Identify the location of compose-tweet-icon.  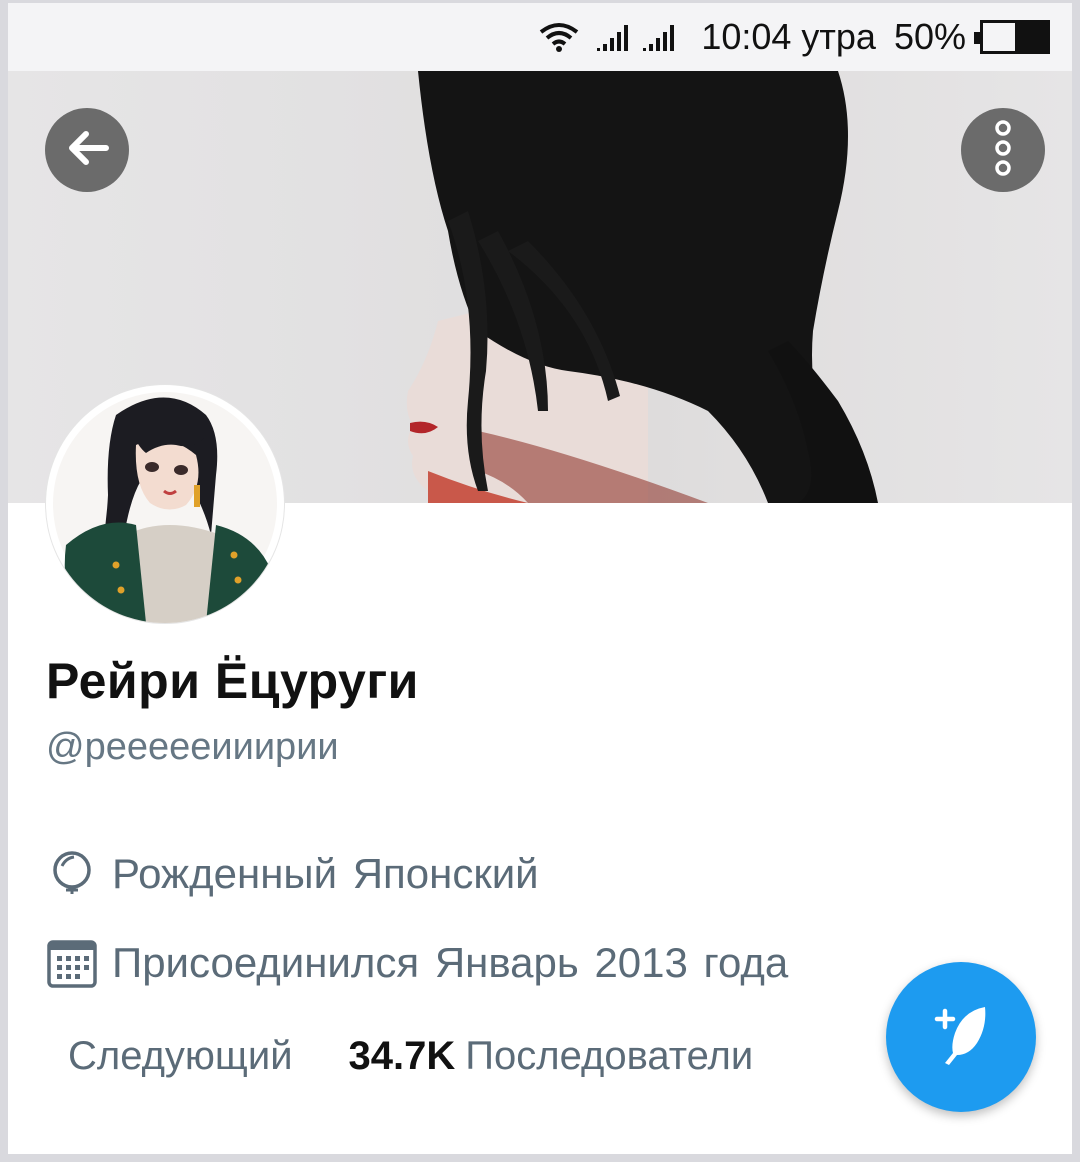
(961, 1037).